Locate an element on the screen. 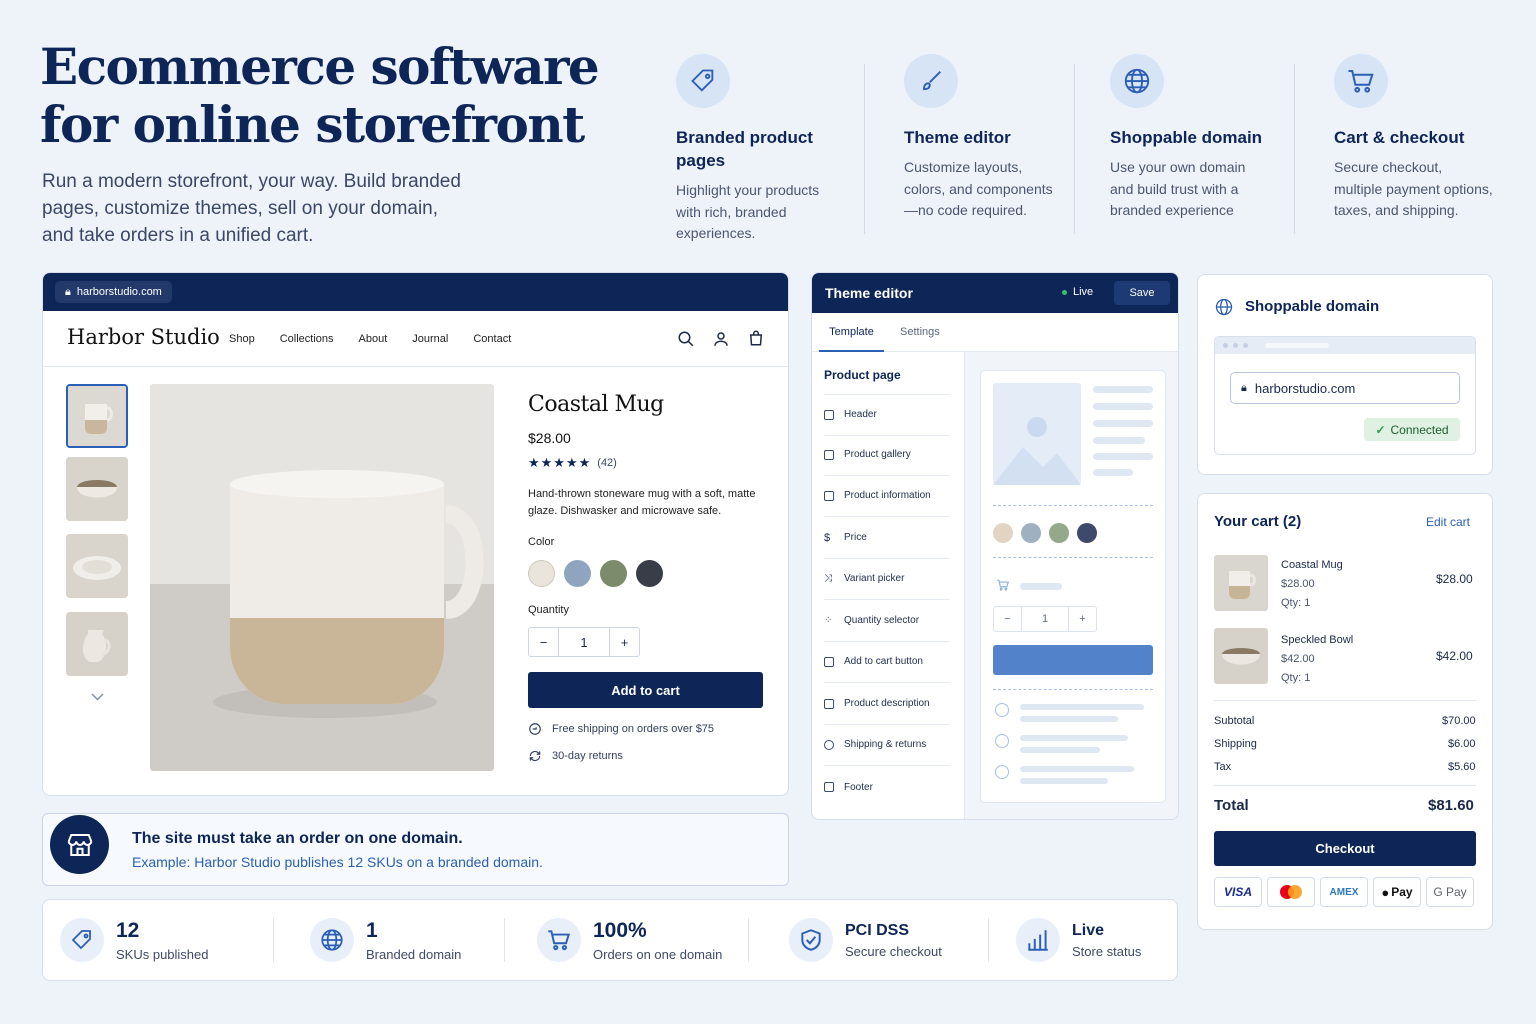 The image size is (1536, 1024). live-status: Live is located at coordinates (1077, 292).